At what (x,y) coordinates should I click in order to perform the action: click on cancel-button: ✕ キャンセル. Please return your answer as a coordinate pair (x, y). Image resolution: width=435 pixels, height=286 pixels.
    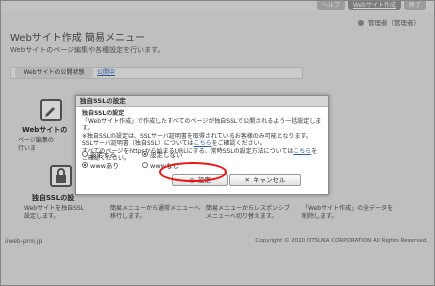
    Looking at the image, I should click on (265, 180).